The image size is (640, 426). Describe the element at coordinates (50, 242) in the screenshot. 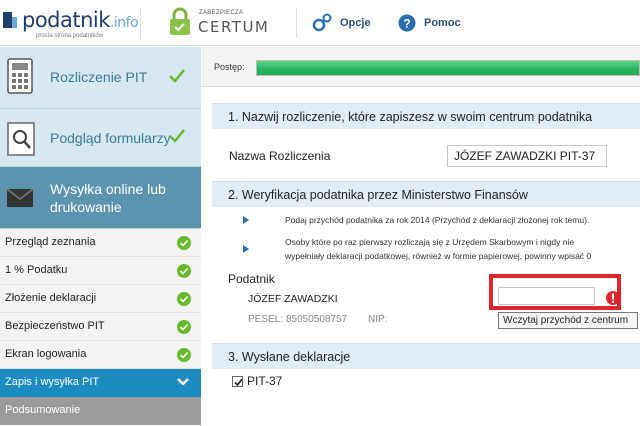

I see `sidebar-item-label: Przegląd zeznania` at that location.